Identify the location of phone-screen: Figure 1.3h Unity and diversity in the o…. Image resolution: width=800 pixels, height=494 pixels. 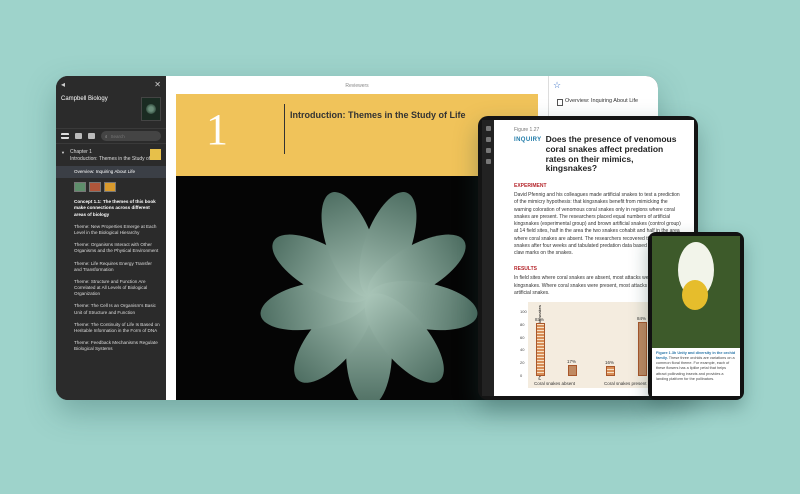
(696, 316).